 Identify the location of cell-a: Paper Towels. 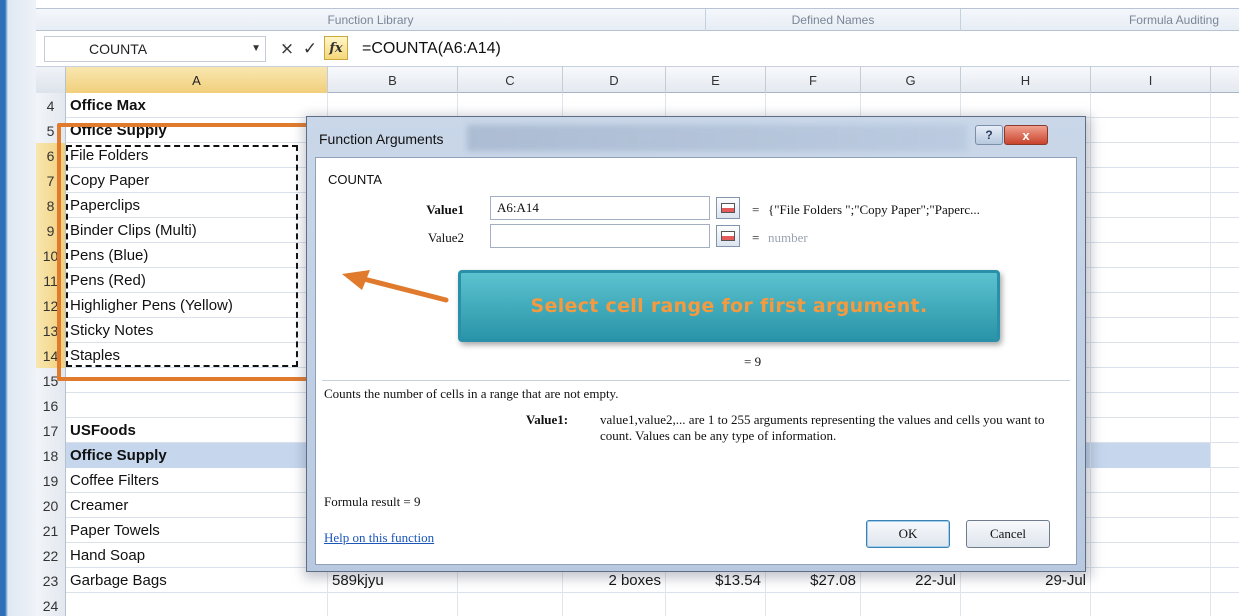
(197, 530).